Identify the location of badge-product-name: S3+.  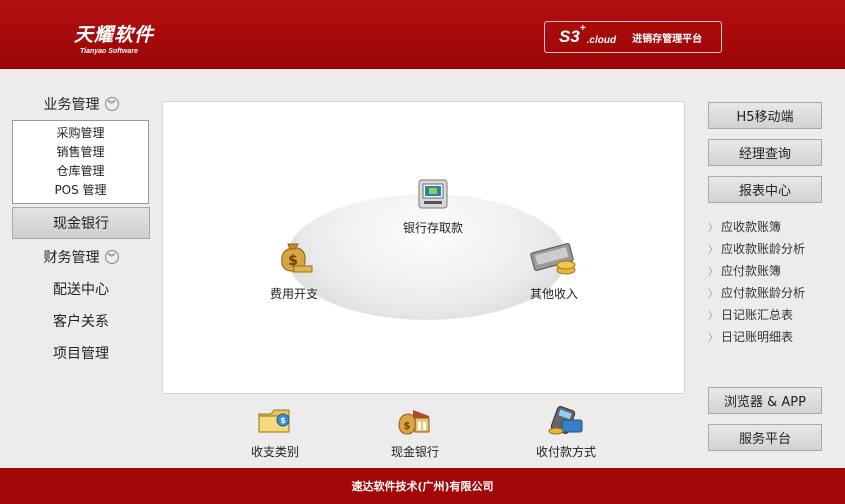
(572, 34).